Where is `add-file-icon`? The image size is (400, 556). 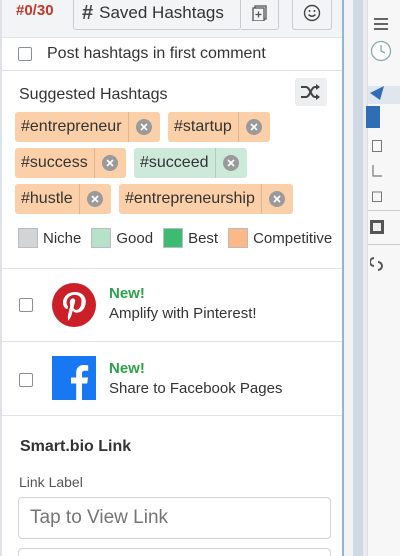
add-file-icon is located at coordinates (259, 13).